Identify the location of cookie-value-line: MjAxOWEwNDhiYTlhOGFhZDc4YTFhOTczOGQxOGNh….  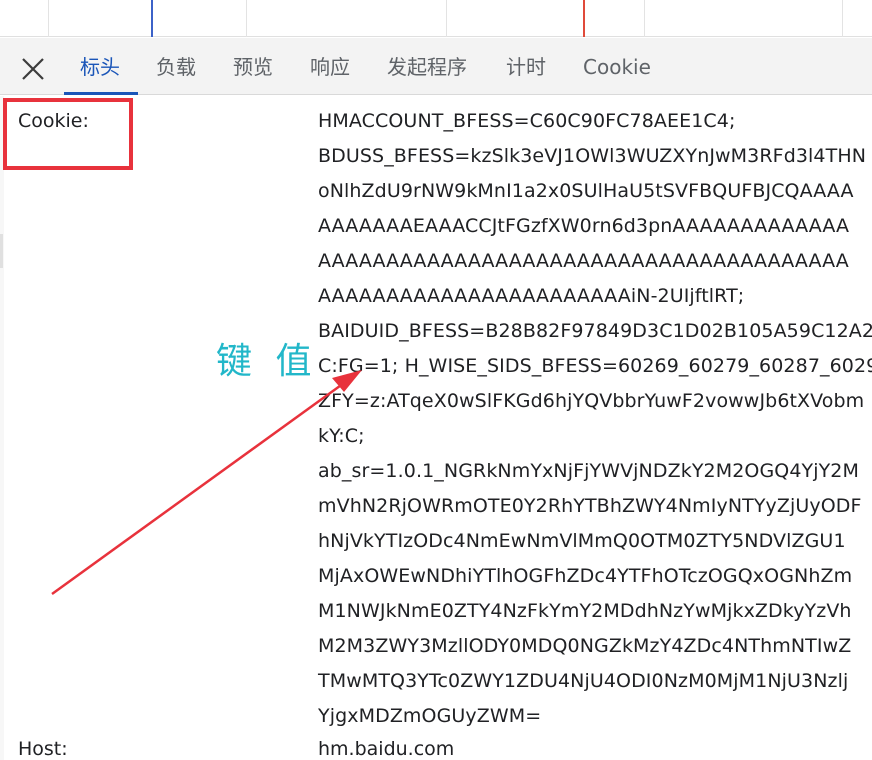
(585, 576).